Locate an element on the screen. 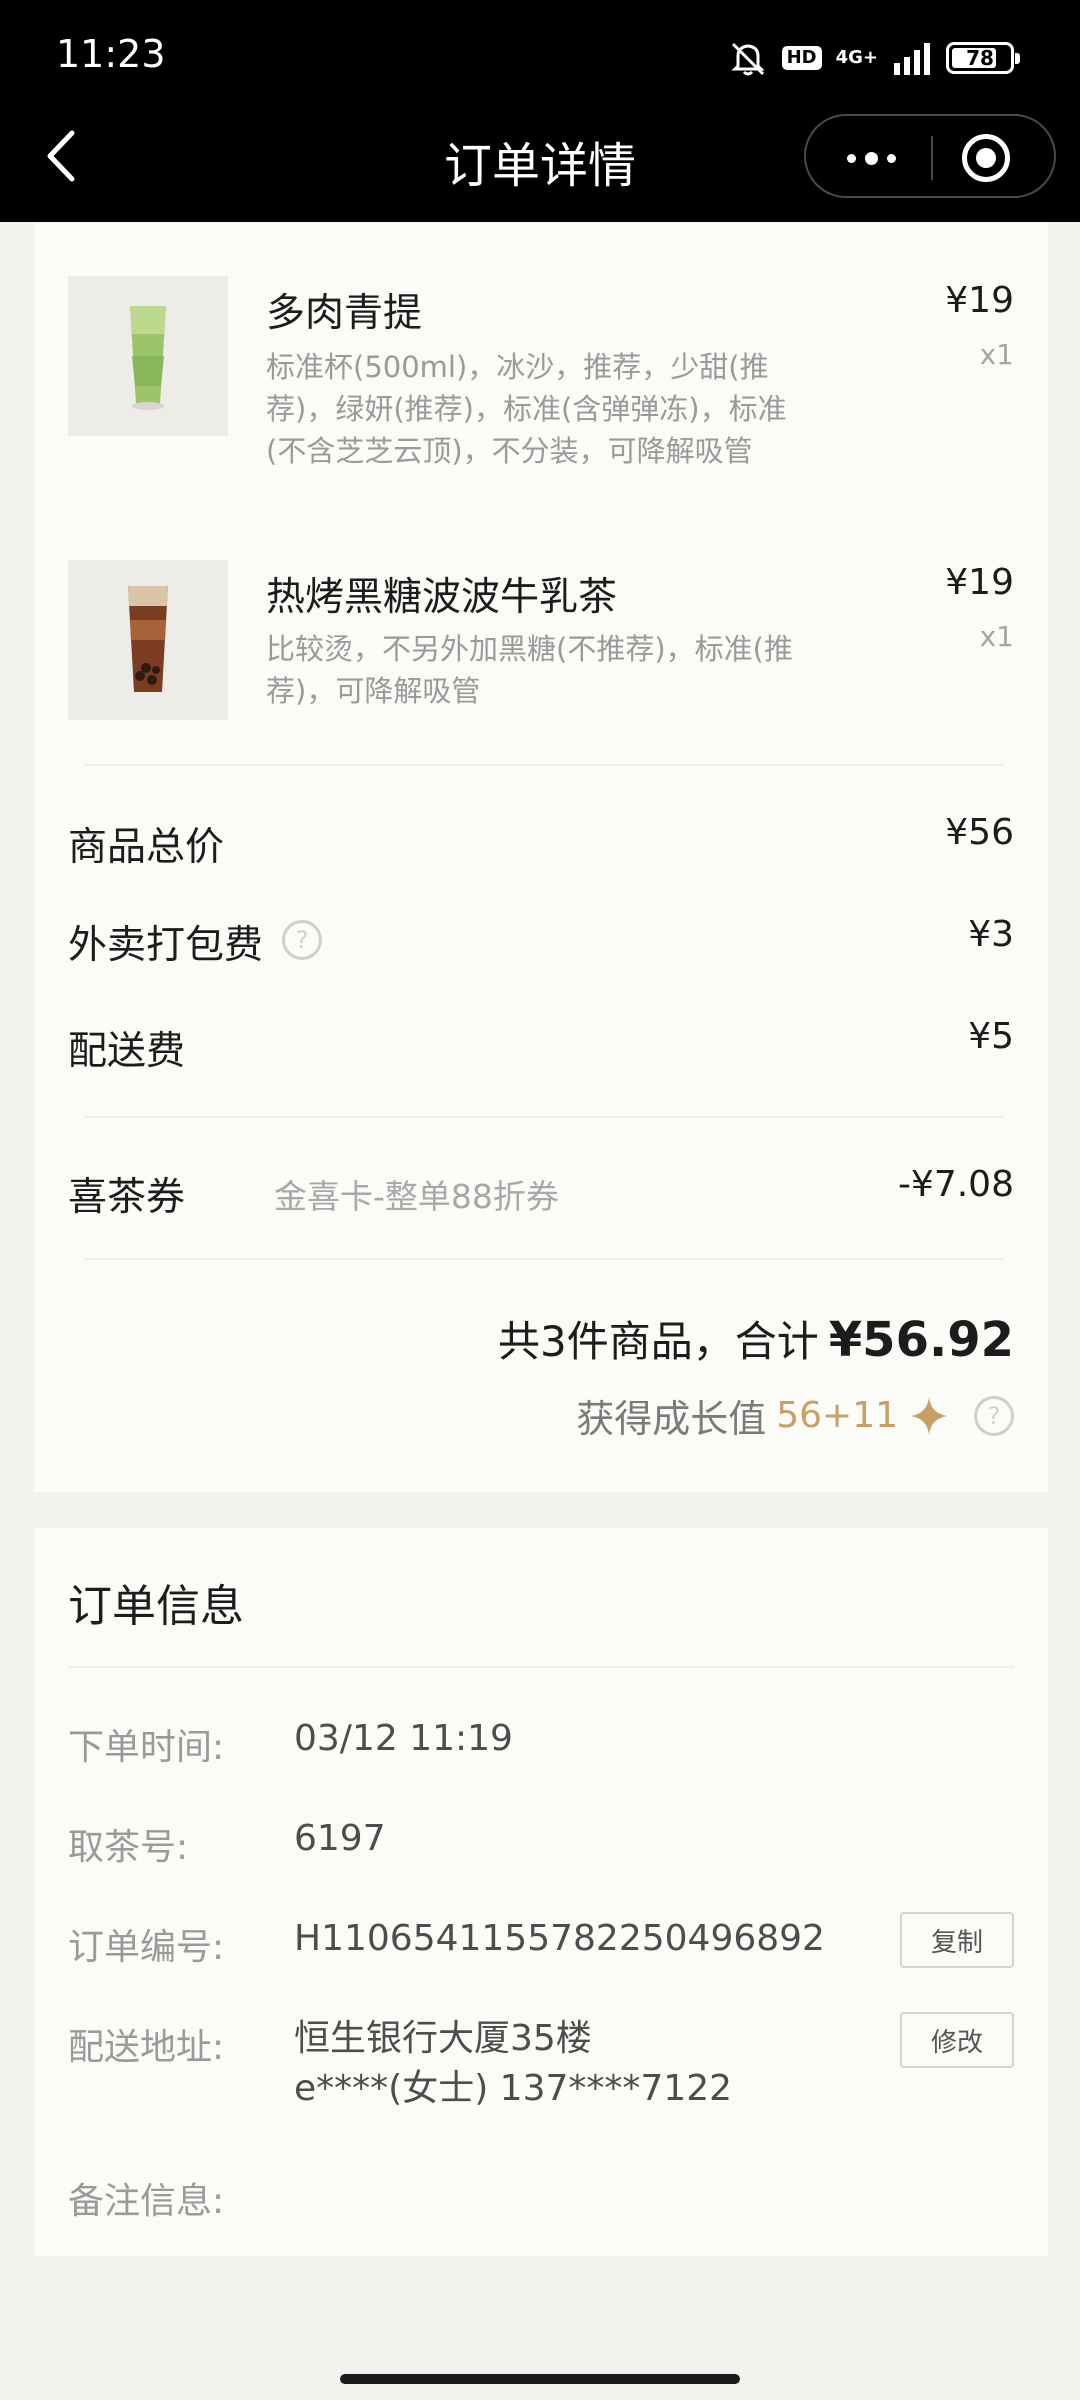  growth-value-row: 获得成长值 56+11 ? is located at coordinates (795, 1415).